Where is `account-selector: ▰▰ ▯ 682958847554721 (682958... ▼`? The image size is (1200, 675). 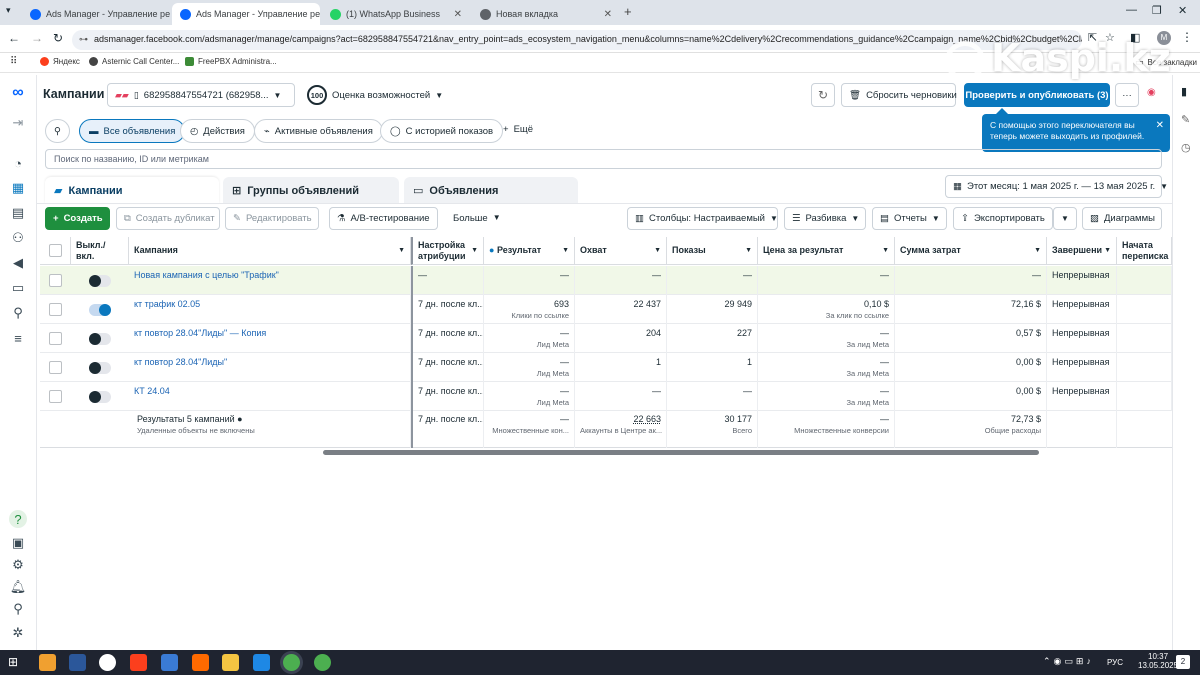
account-selector: ▰▰ ▯ 682958847554721 (682958... ▼ is located at coordinates (201, 95).